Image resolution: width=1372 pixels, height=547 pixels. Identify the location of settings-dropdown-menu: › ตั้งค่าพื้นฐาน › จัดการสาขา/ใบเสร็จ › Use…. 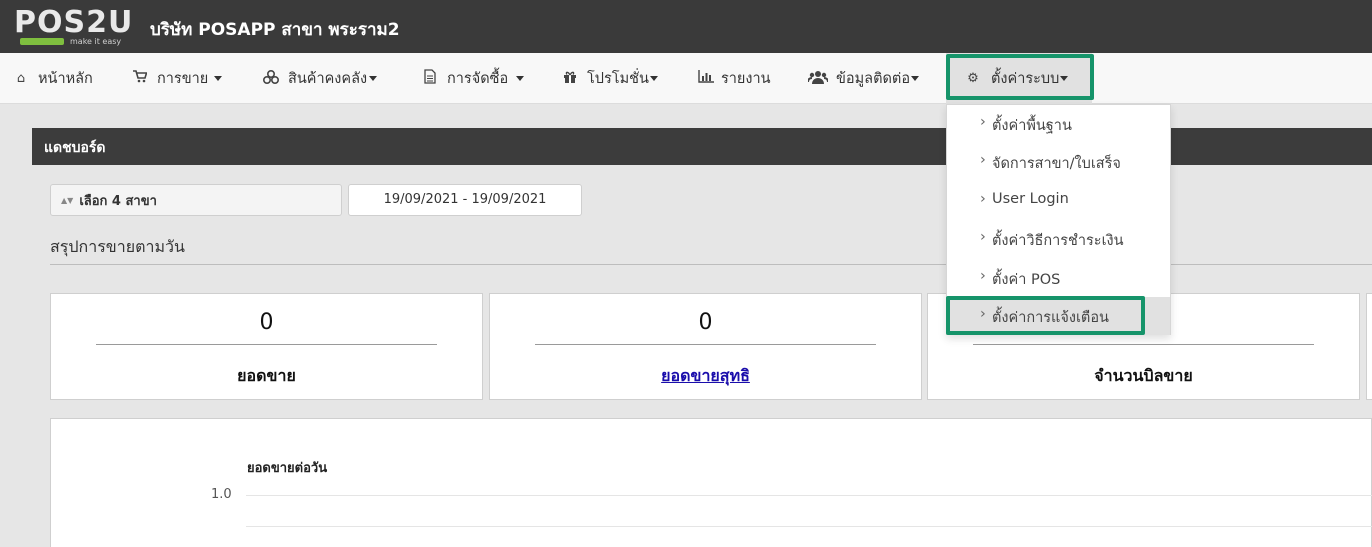
(1058, 219).